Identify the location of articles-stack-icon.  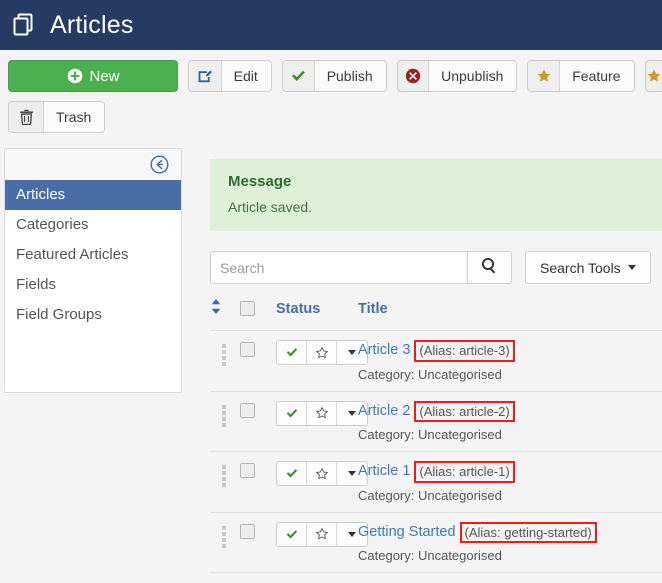
(24, 25).